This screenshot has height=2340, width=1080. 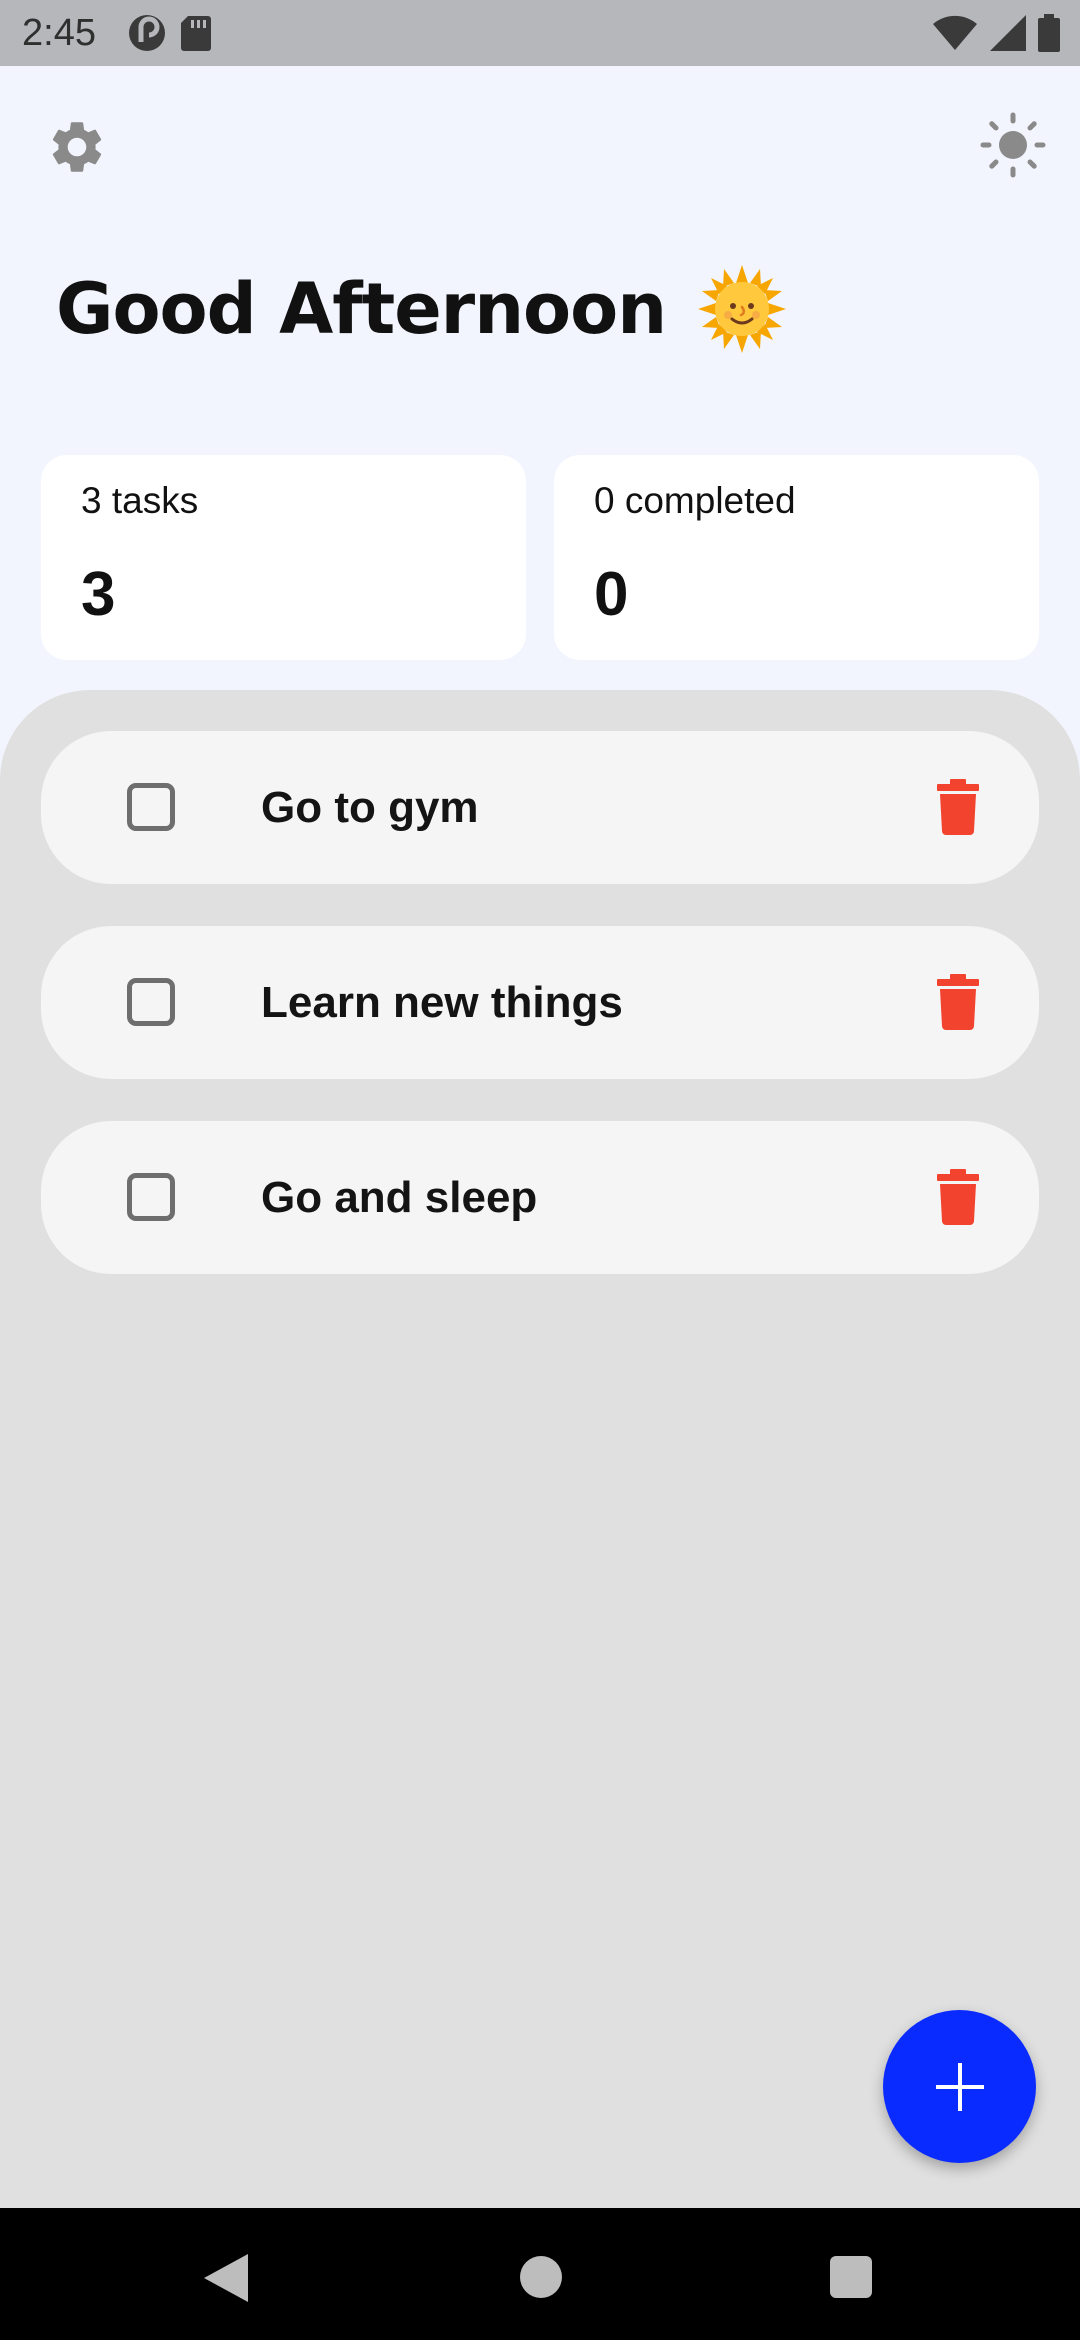 I want to click on sun-outline-icon, so click(x=1013, y=145).